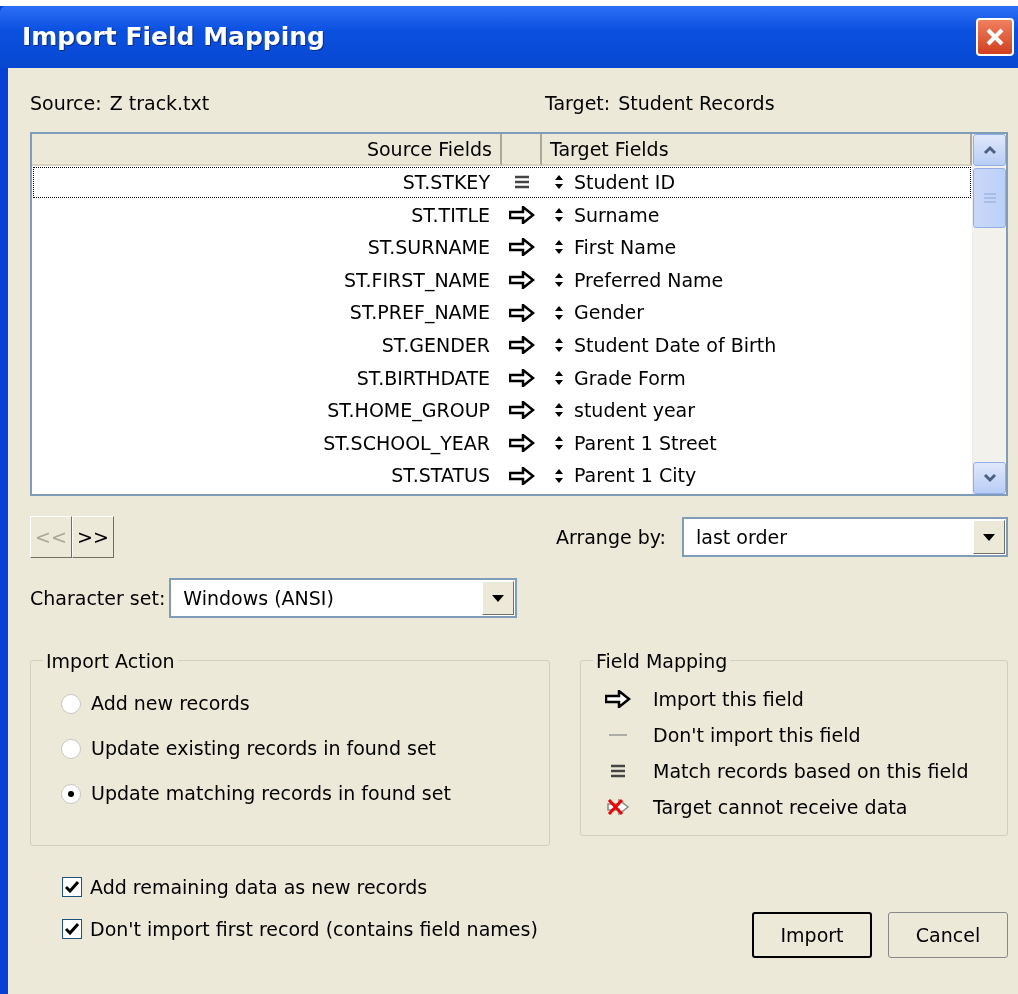  What do you see at coordinates (267, 475) in the screenshot?
I see `source-field: ST.STATUS` at bounding box center [267, 475].